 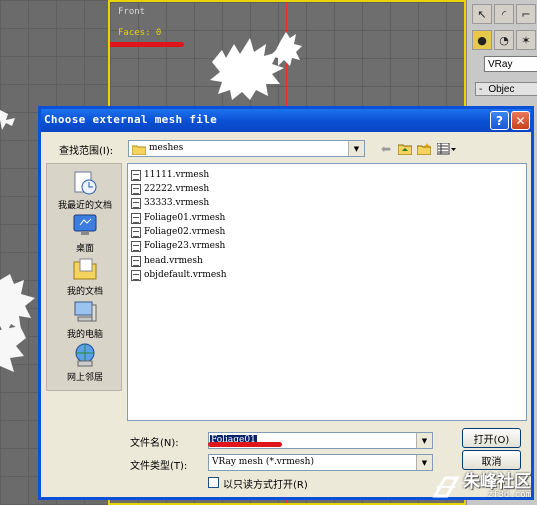 I want to click on place-network: 网上邻居, so click(x=85, y=362).